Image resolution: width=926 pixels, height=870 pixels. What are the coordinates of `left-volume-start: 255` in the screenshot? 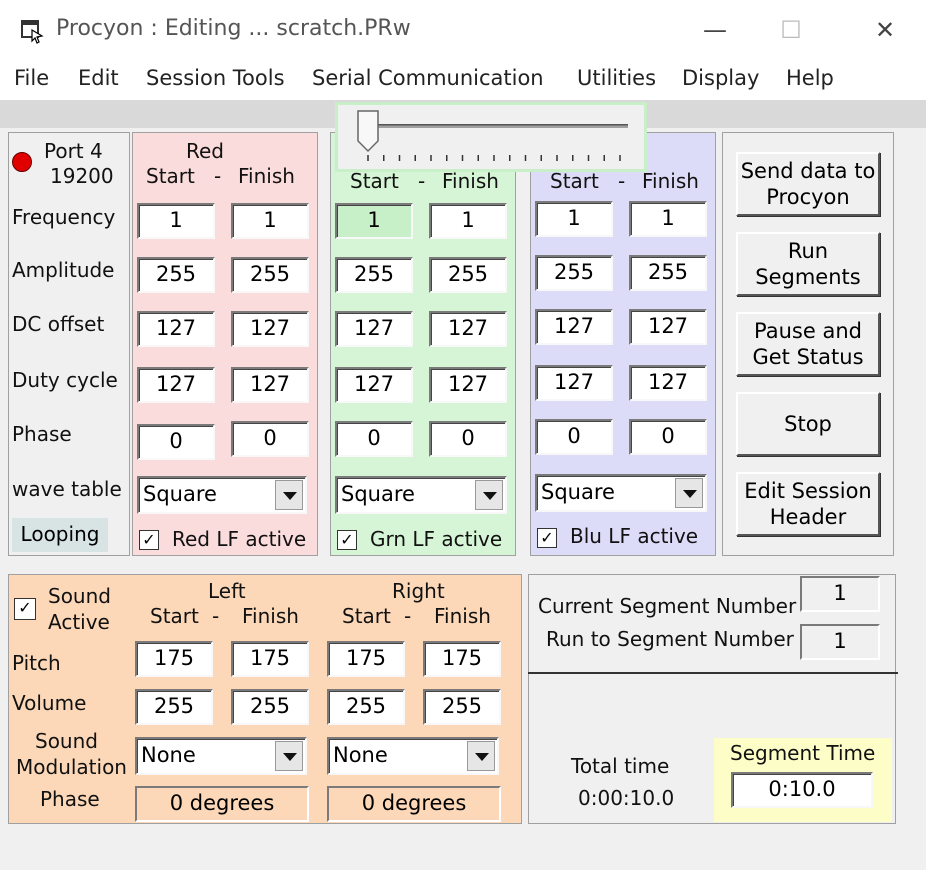 It's located at (174, 707).